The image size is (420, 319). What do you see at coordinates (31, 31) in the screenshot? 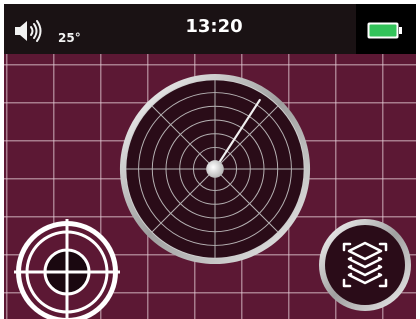
I see `speaker-volume-icon` at bounding box center [31, 31].